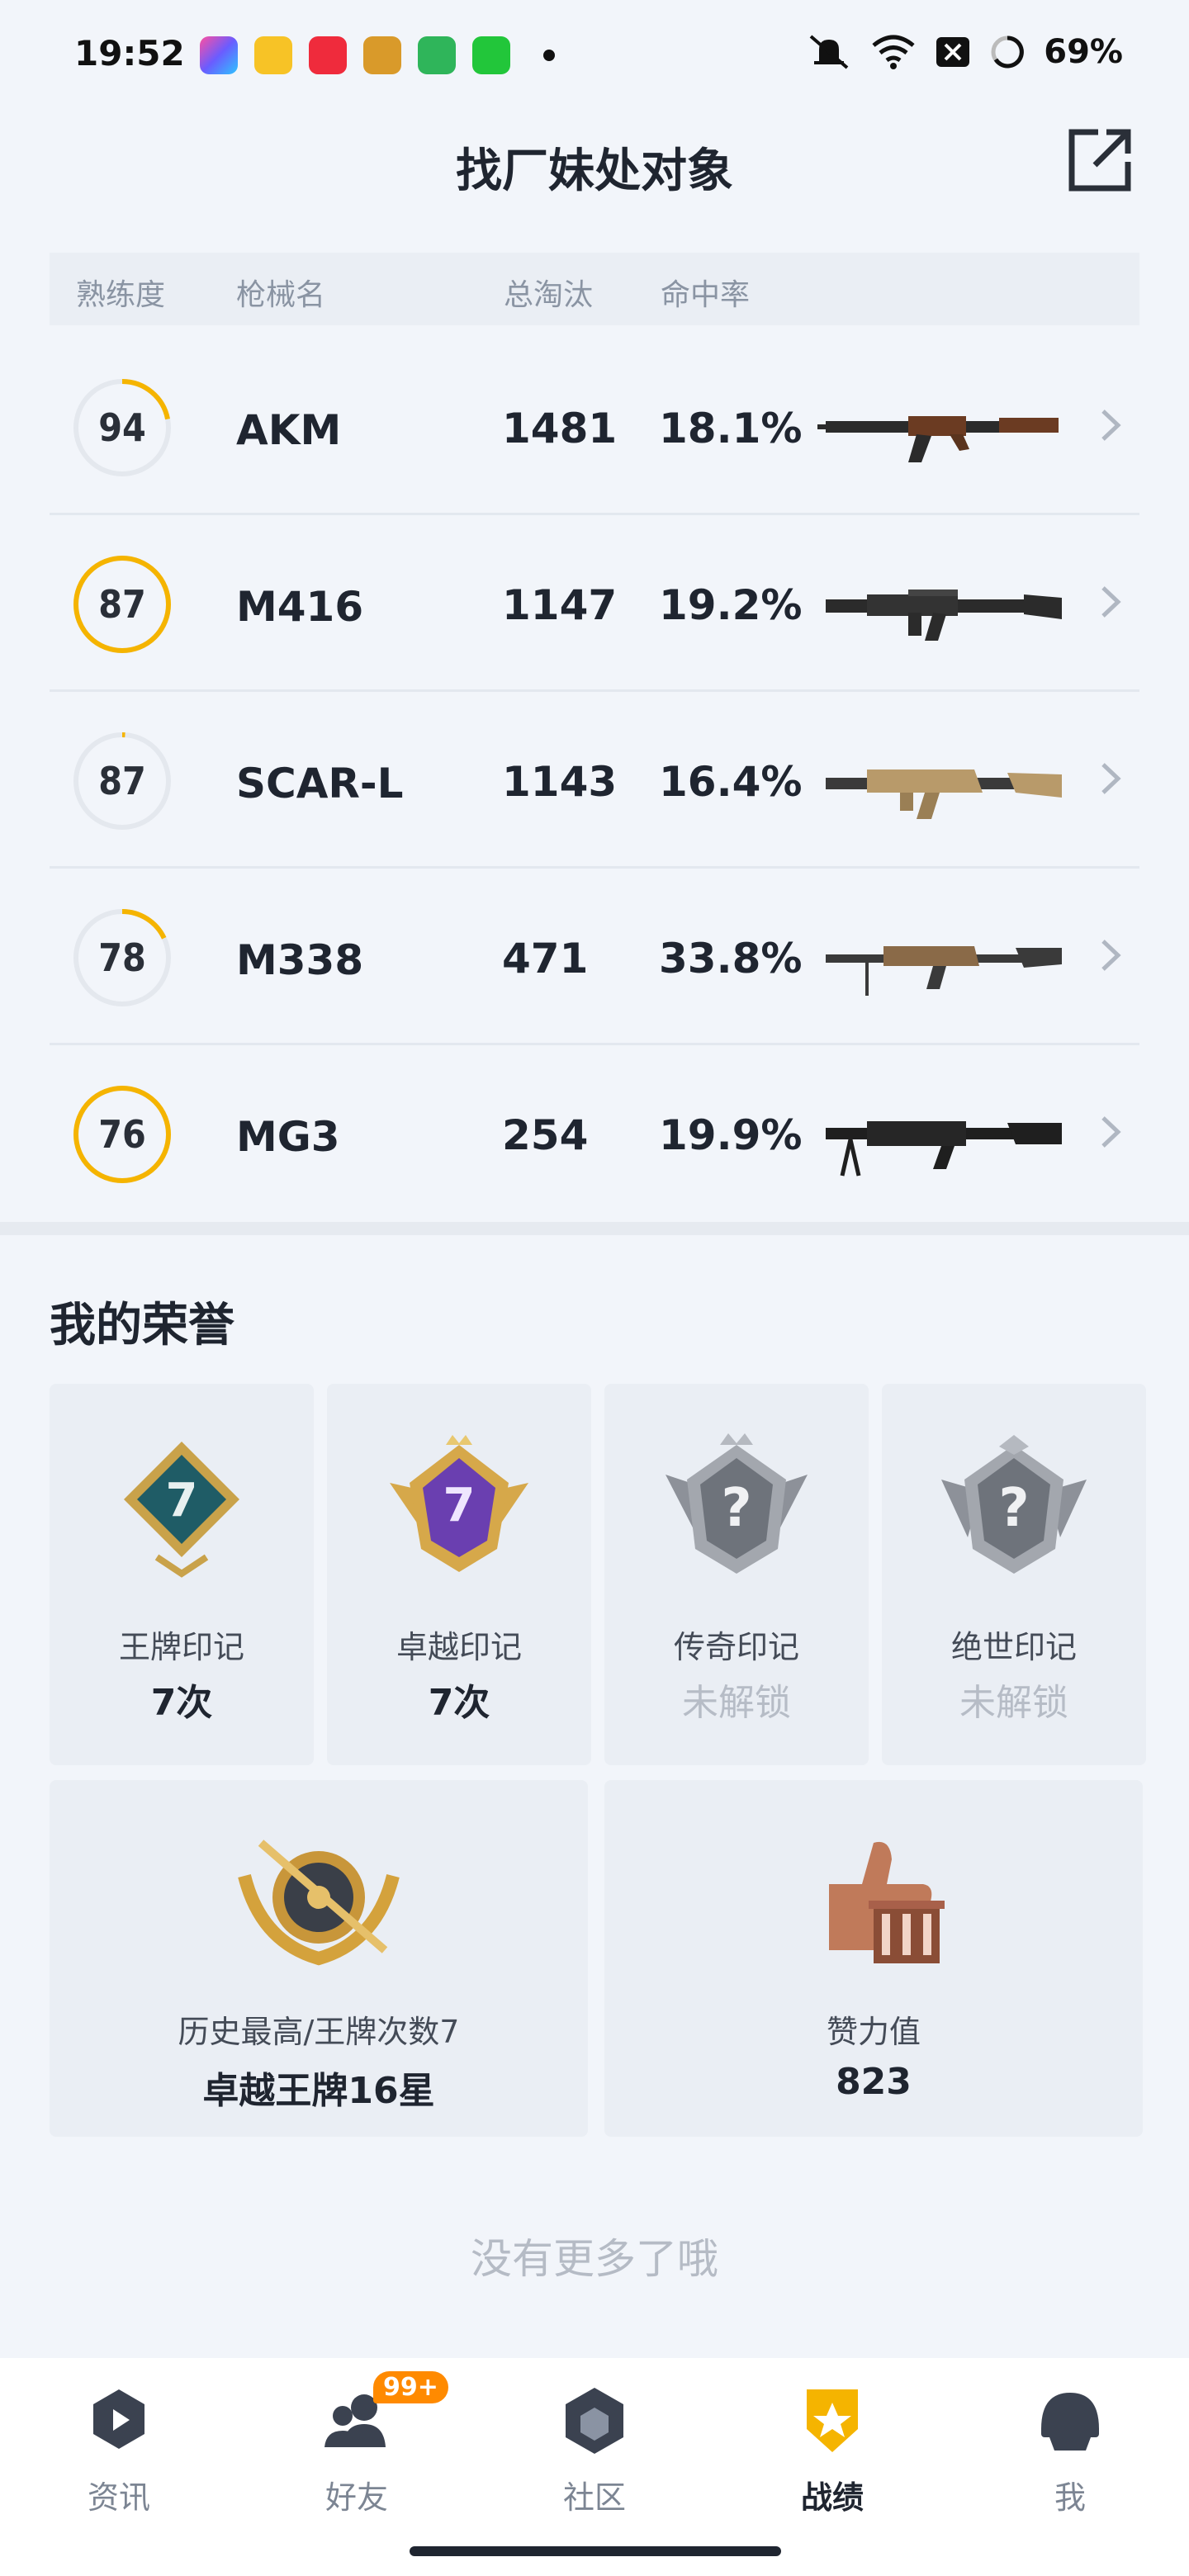  What do you see at coordinates (410, 2387) in the screenshot?
I see `friends-badge: 99+` at bounding box center [410, 2387].